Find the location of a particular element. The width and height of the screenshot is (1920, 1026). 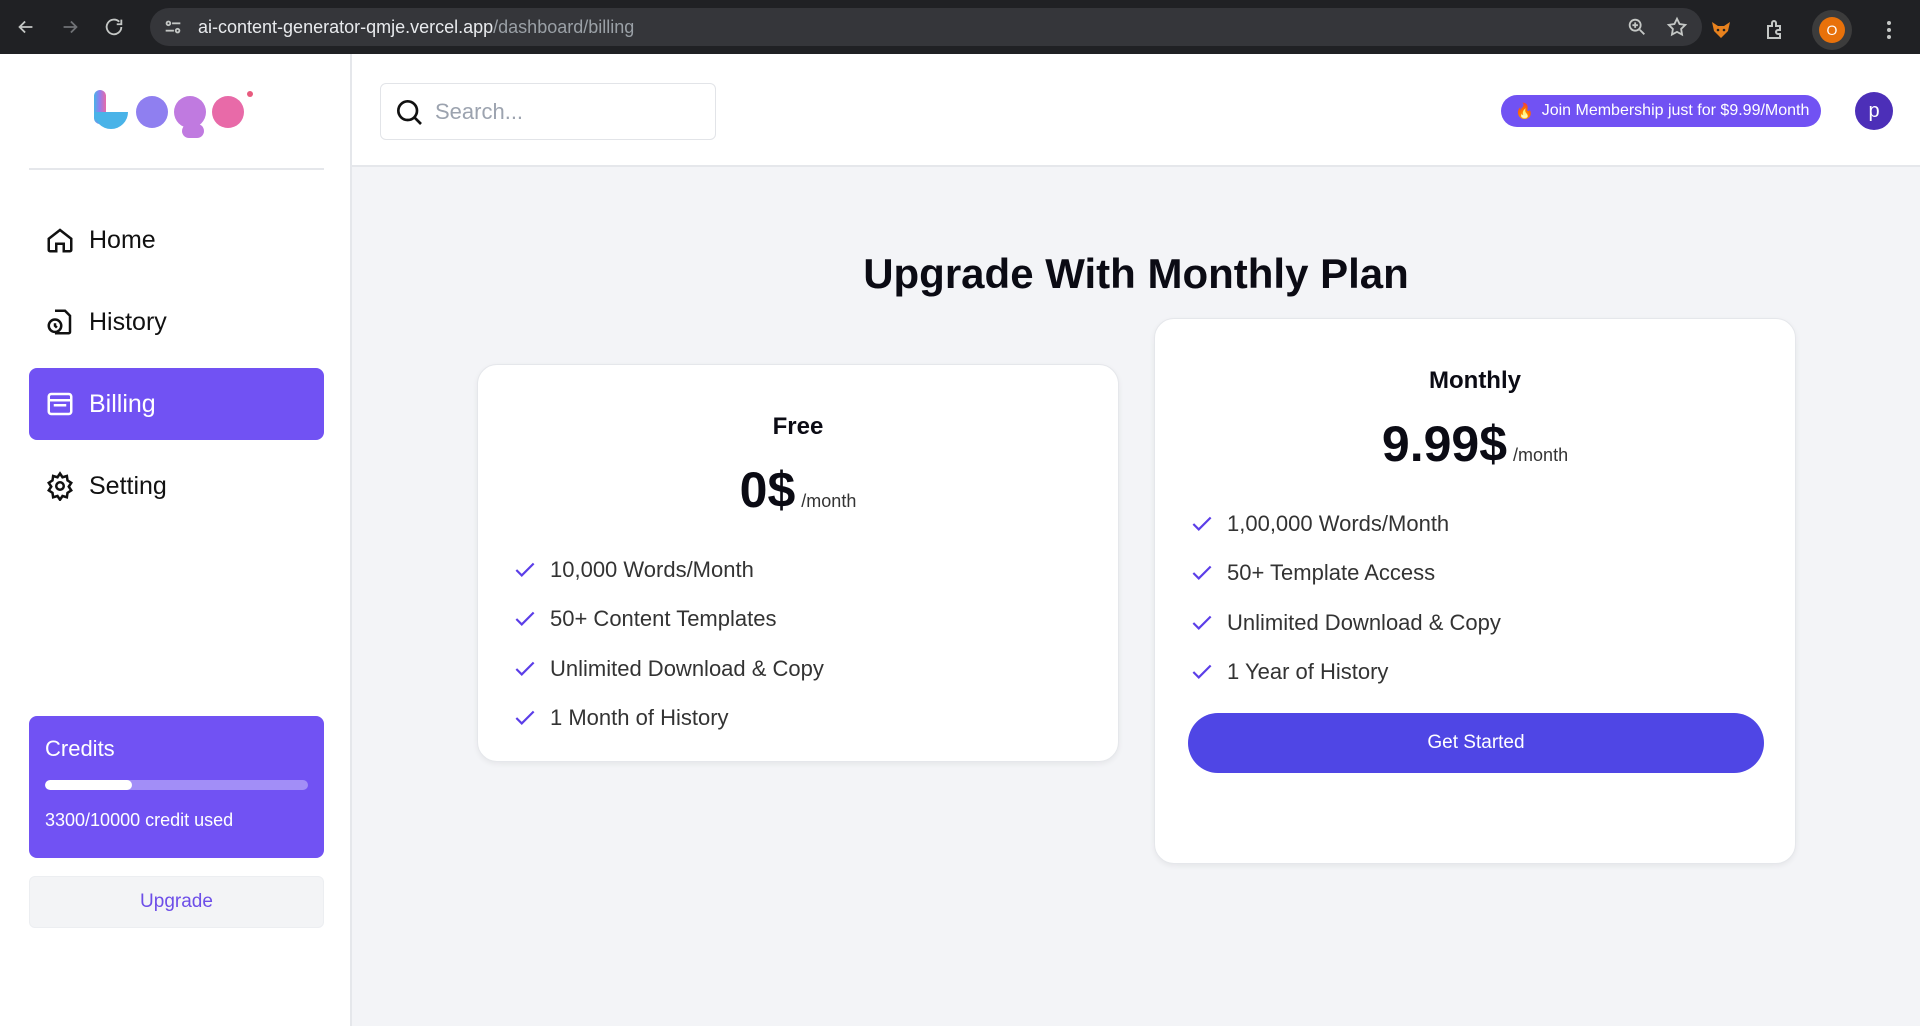

search-input is located at coordinates (565, 111).